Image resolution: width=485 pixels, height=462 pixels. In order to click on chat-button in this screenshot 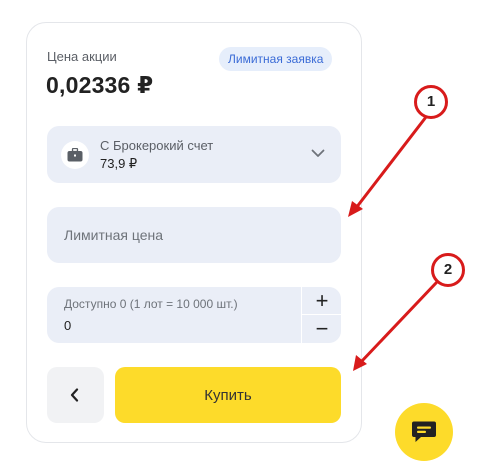, I will do `click(424, 432)`.